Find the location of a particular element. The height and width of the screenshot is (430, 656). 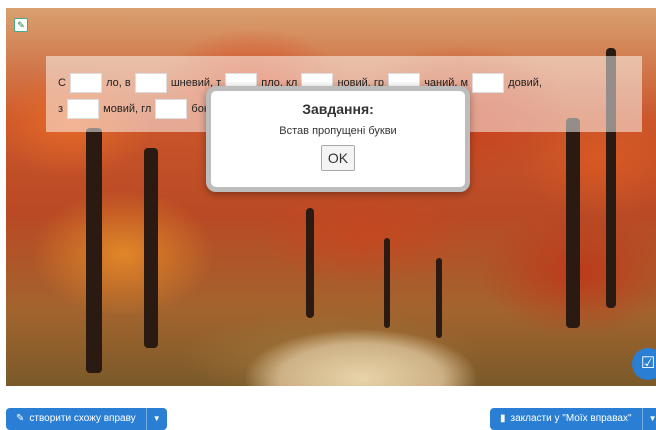

word-part: з is located at coordinates (61, 109).